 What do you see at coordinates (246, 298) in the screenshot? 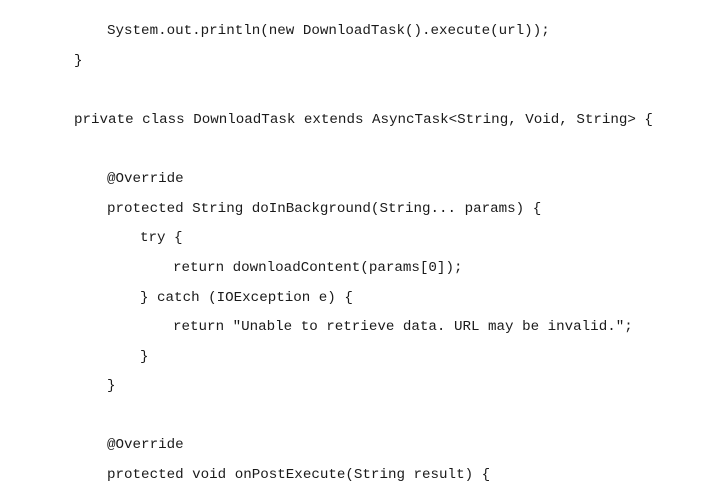
I see `code-line-catch: } catch (IOException e) {` at bounding box center [246, 298].